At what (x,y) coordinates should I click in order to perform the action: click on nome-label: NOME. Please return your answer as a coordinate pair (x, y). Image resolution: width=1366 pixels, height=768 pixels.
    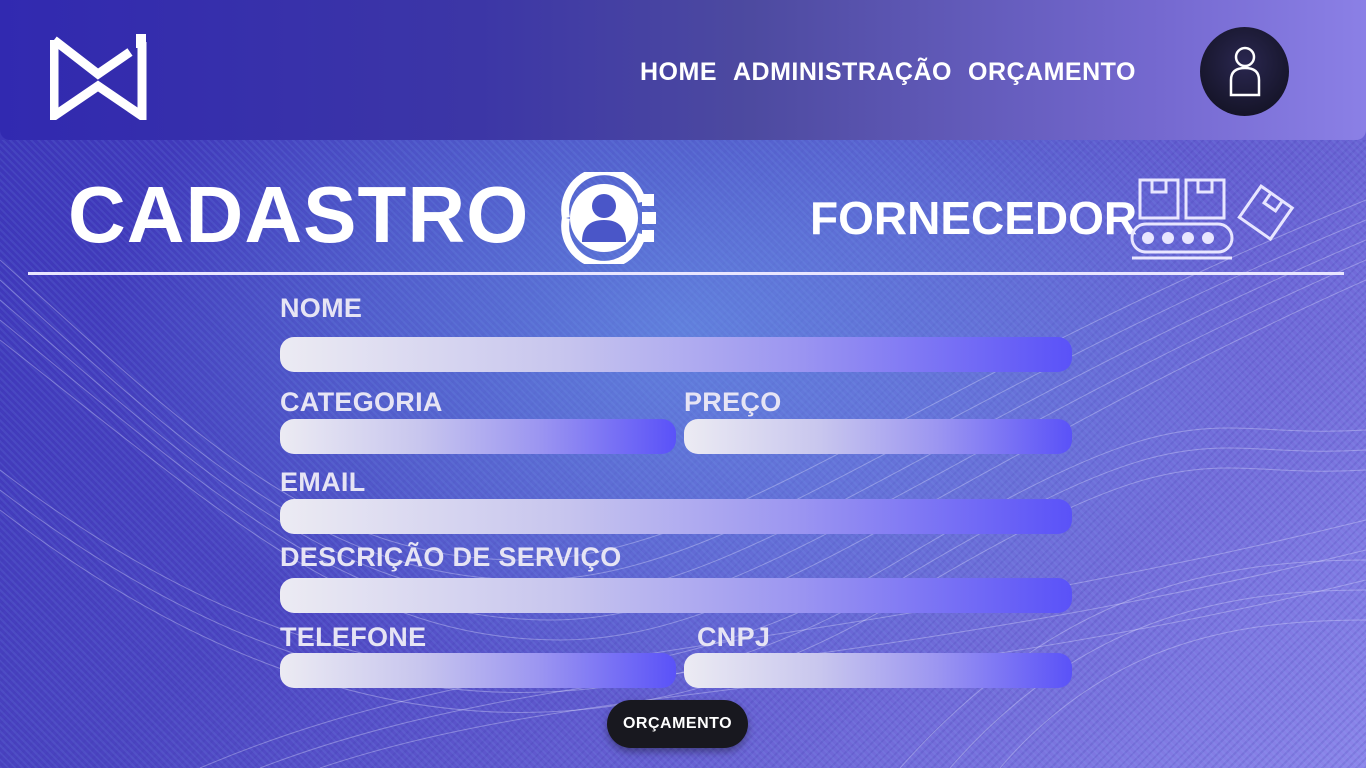
    Looking at the image, I should click on (321, 308).